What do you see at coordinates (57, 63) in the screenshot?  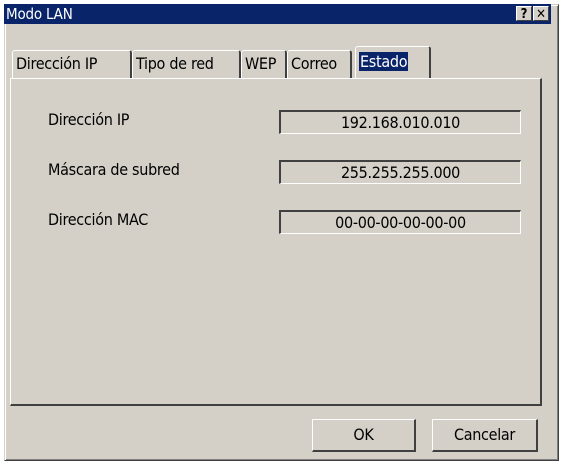 I see `tab-label: Dirección IP` at bounding box center [57, 63].